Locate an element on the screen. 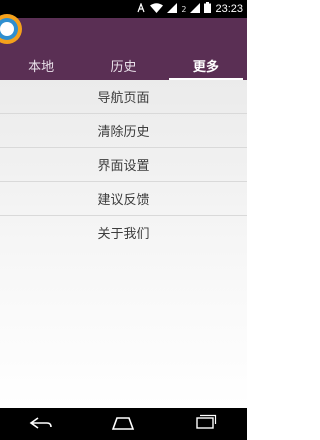  tab-local: 本地 is located at coordinates (41, 65).